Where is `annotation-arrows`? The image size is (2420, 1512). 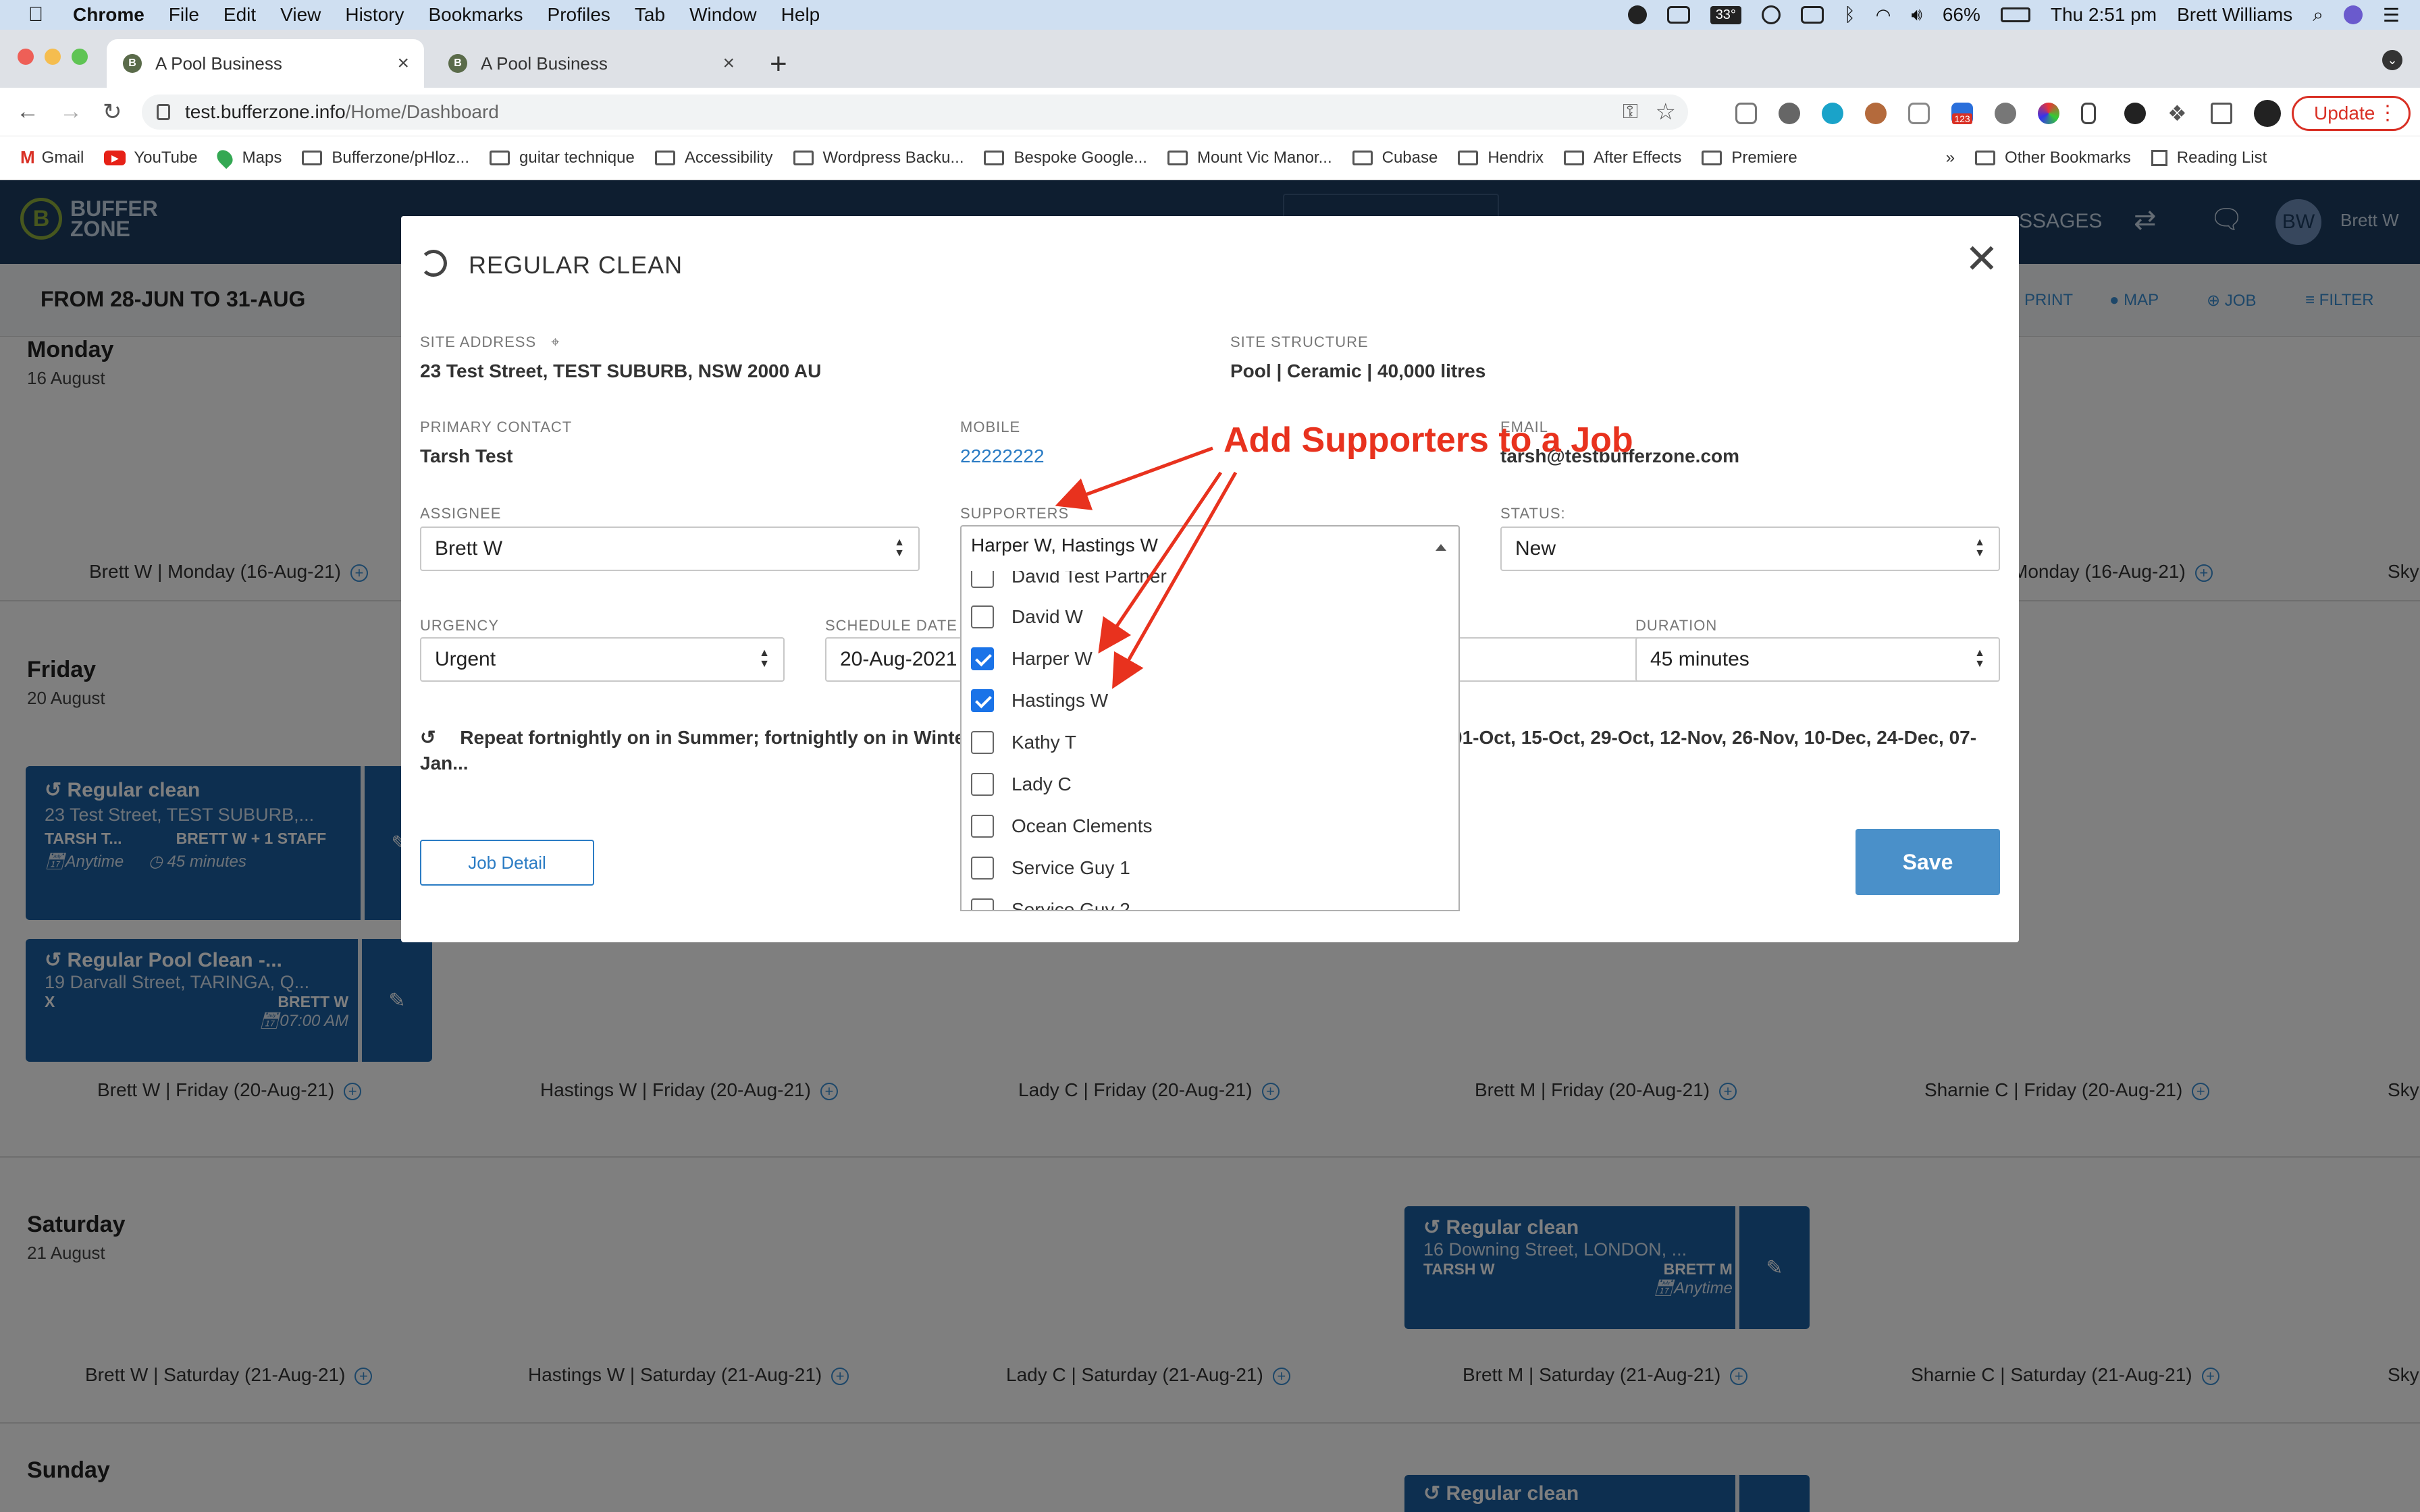
annotation-arrows is located at coordinates (1146, 567).